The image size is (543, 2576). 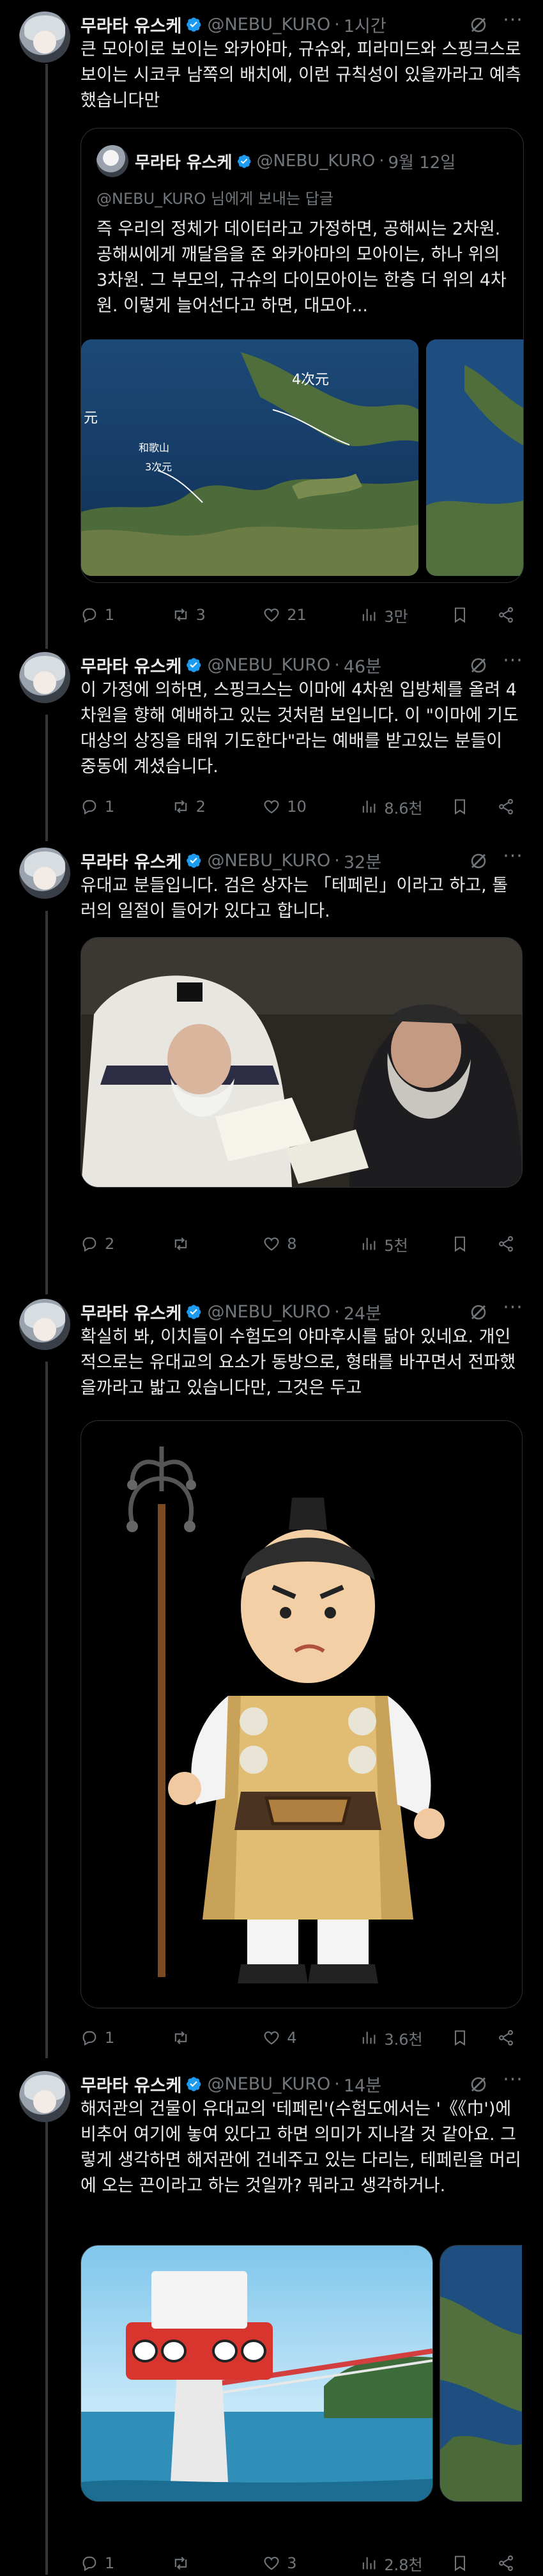 What do you see at coordinates (217, 615) in the screenshot?
I see `repost-button: 3` at bounding box center [217, 615].